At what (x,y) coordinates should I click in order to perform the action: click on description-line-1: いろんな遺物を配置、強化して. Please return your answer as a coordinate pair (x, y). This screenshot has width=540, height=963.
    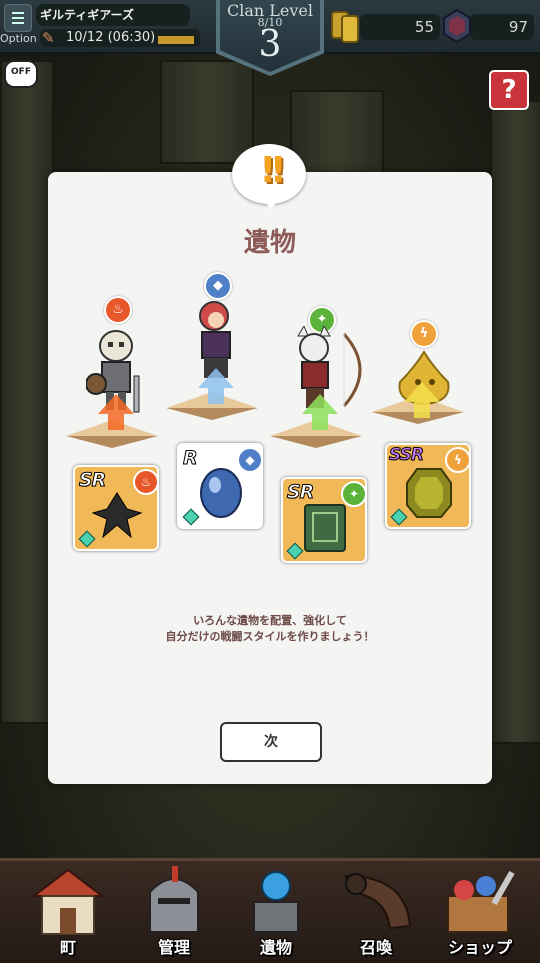
    Looking at the image, I should click on (270, 620).